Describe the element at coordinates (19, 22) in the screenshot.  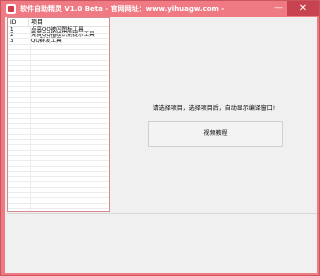
I see `column-header-id: ID` at that location.